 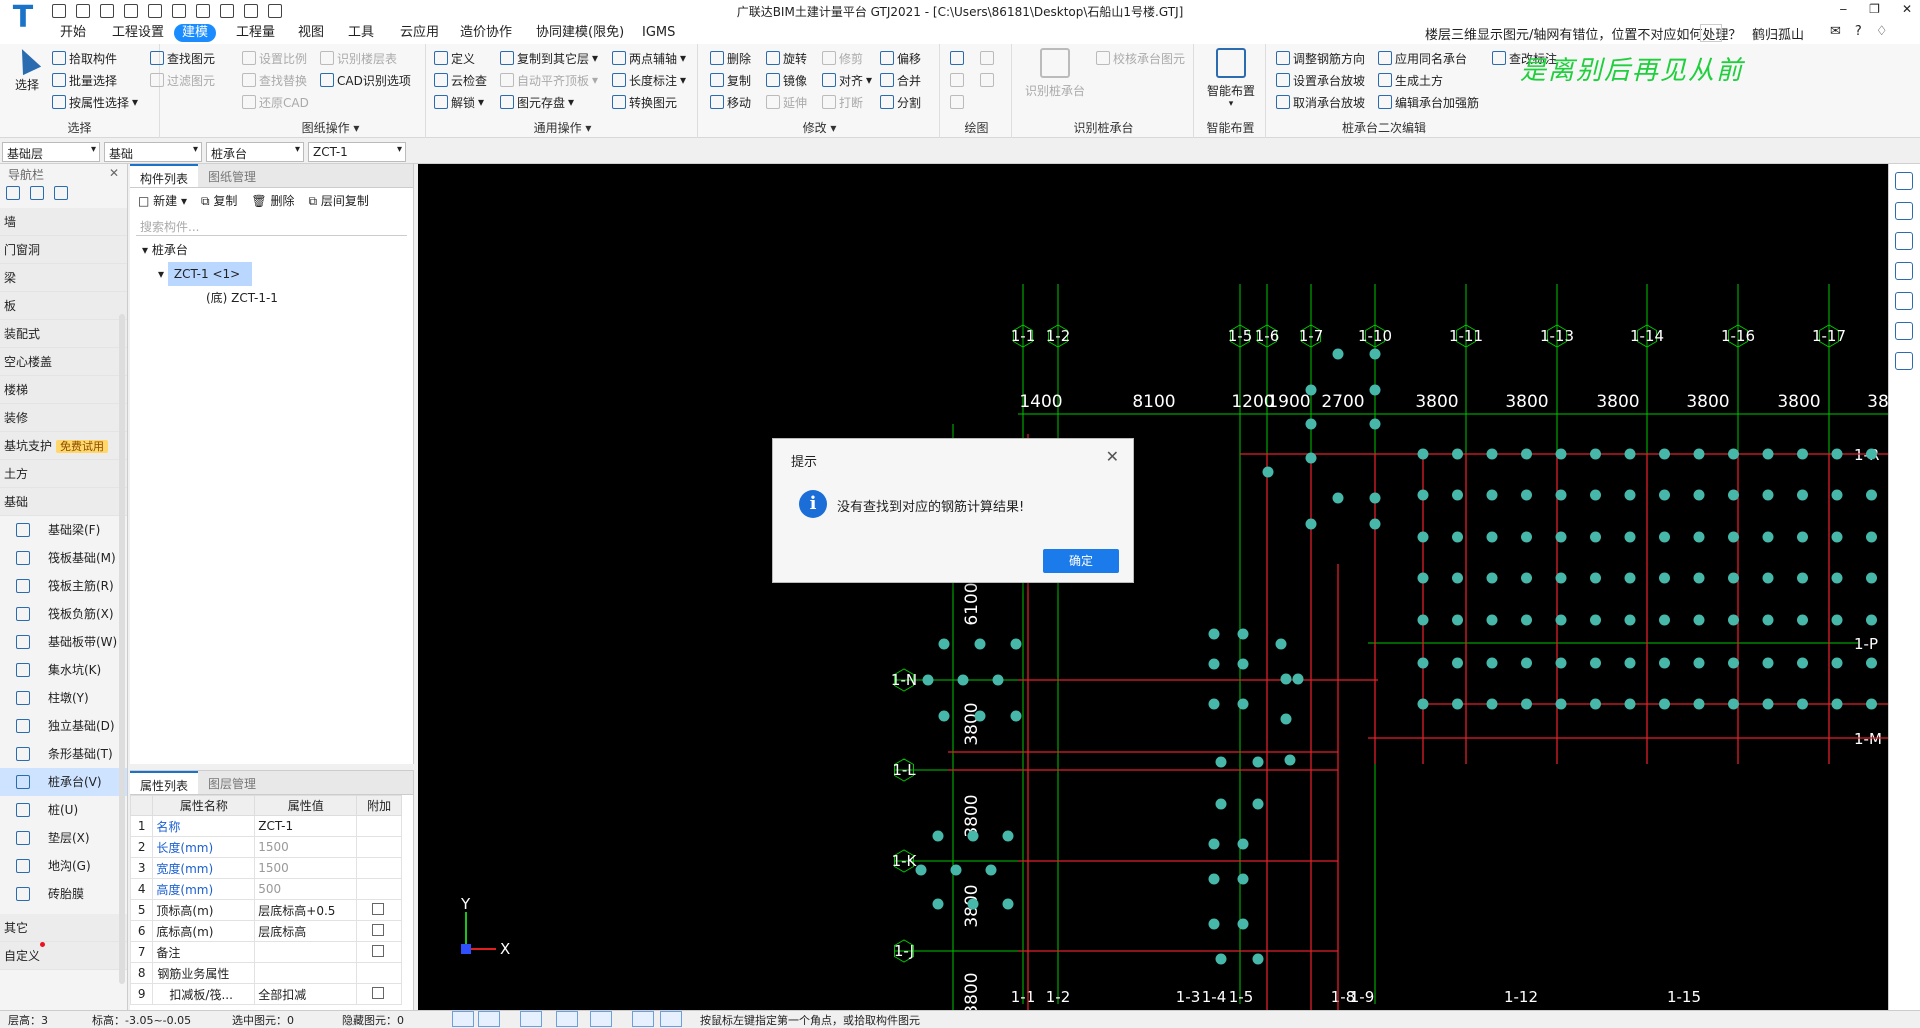 I want to click on prop-value: 全部扣减, so click(x=306, y=994).